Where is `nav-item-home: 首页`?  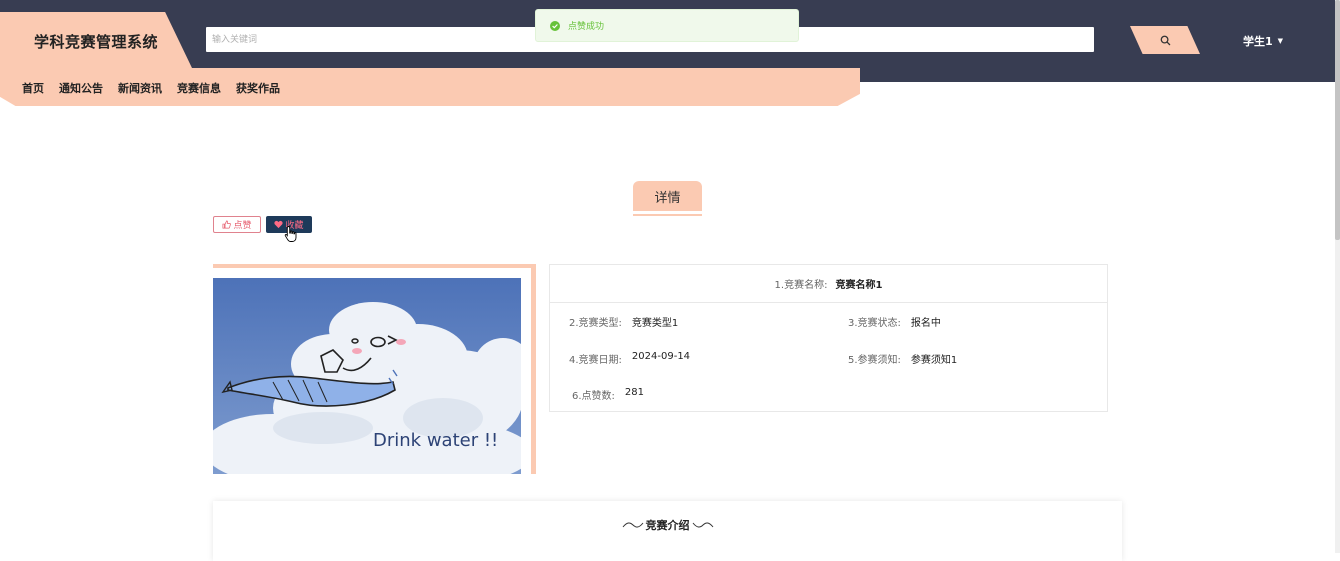
nav-item-home: 首页 is located at coordinates (33, 88).